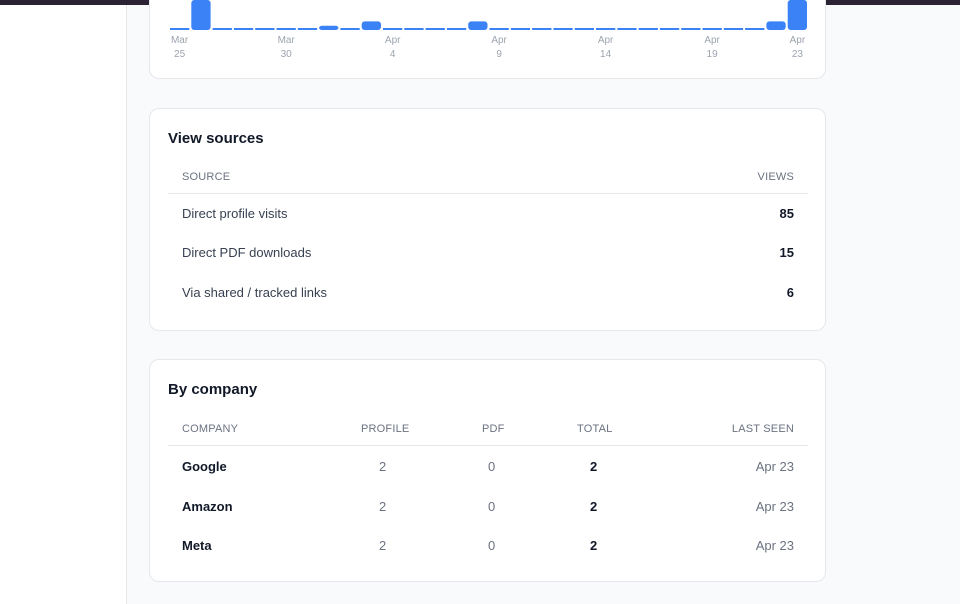 The width and height of the screenshot is (960, 604). What do you see at coordinates (606, 54) in the screenshot?
I see `x-tick-day: 14` at bounding box center [606, 54].